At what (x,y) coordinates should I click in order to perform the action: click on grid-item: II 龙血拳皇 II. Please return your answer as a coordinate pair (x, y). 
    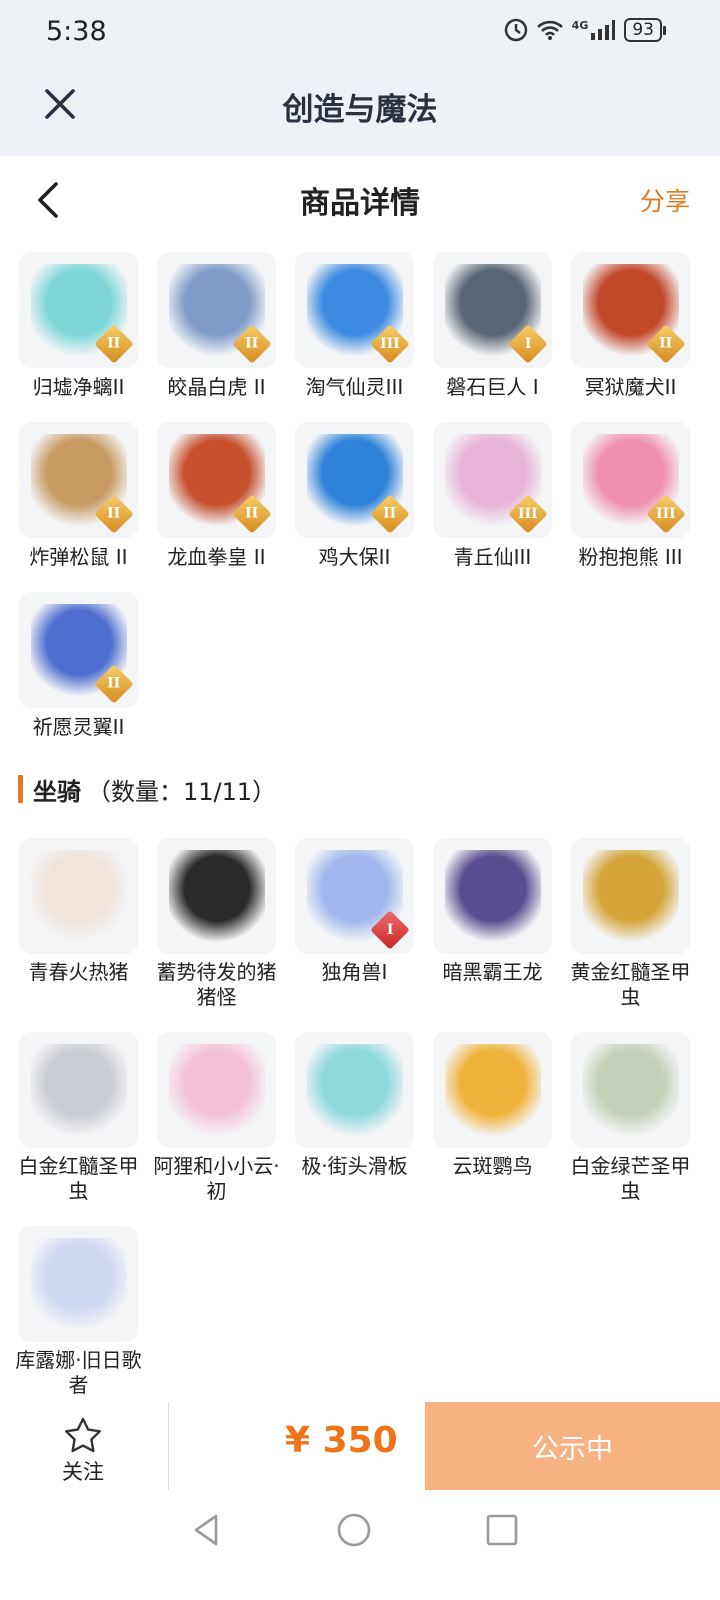
    Looking at the image, I should click on (216, 496).